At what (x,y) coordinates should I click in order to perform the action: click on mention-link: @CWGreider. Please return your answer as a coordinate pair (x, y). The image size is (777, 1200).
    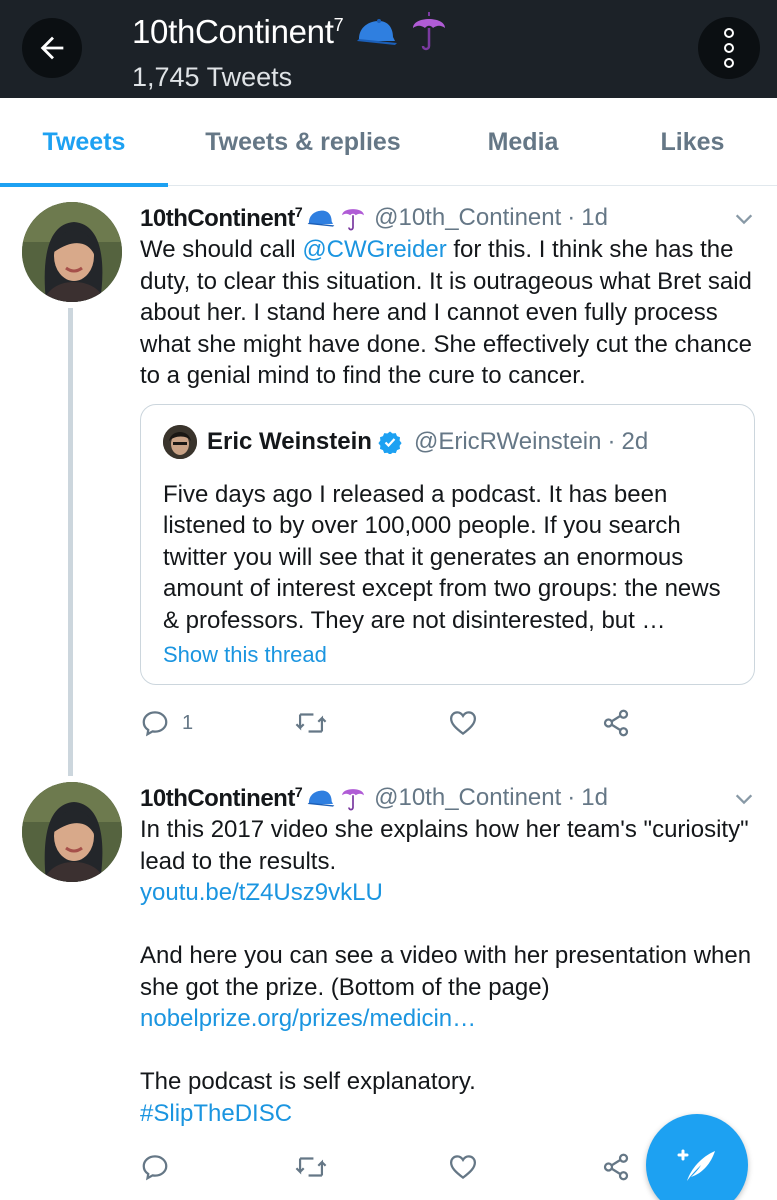
    Looking at the image, I should click on (374, 249).